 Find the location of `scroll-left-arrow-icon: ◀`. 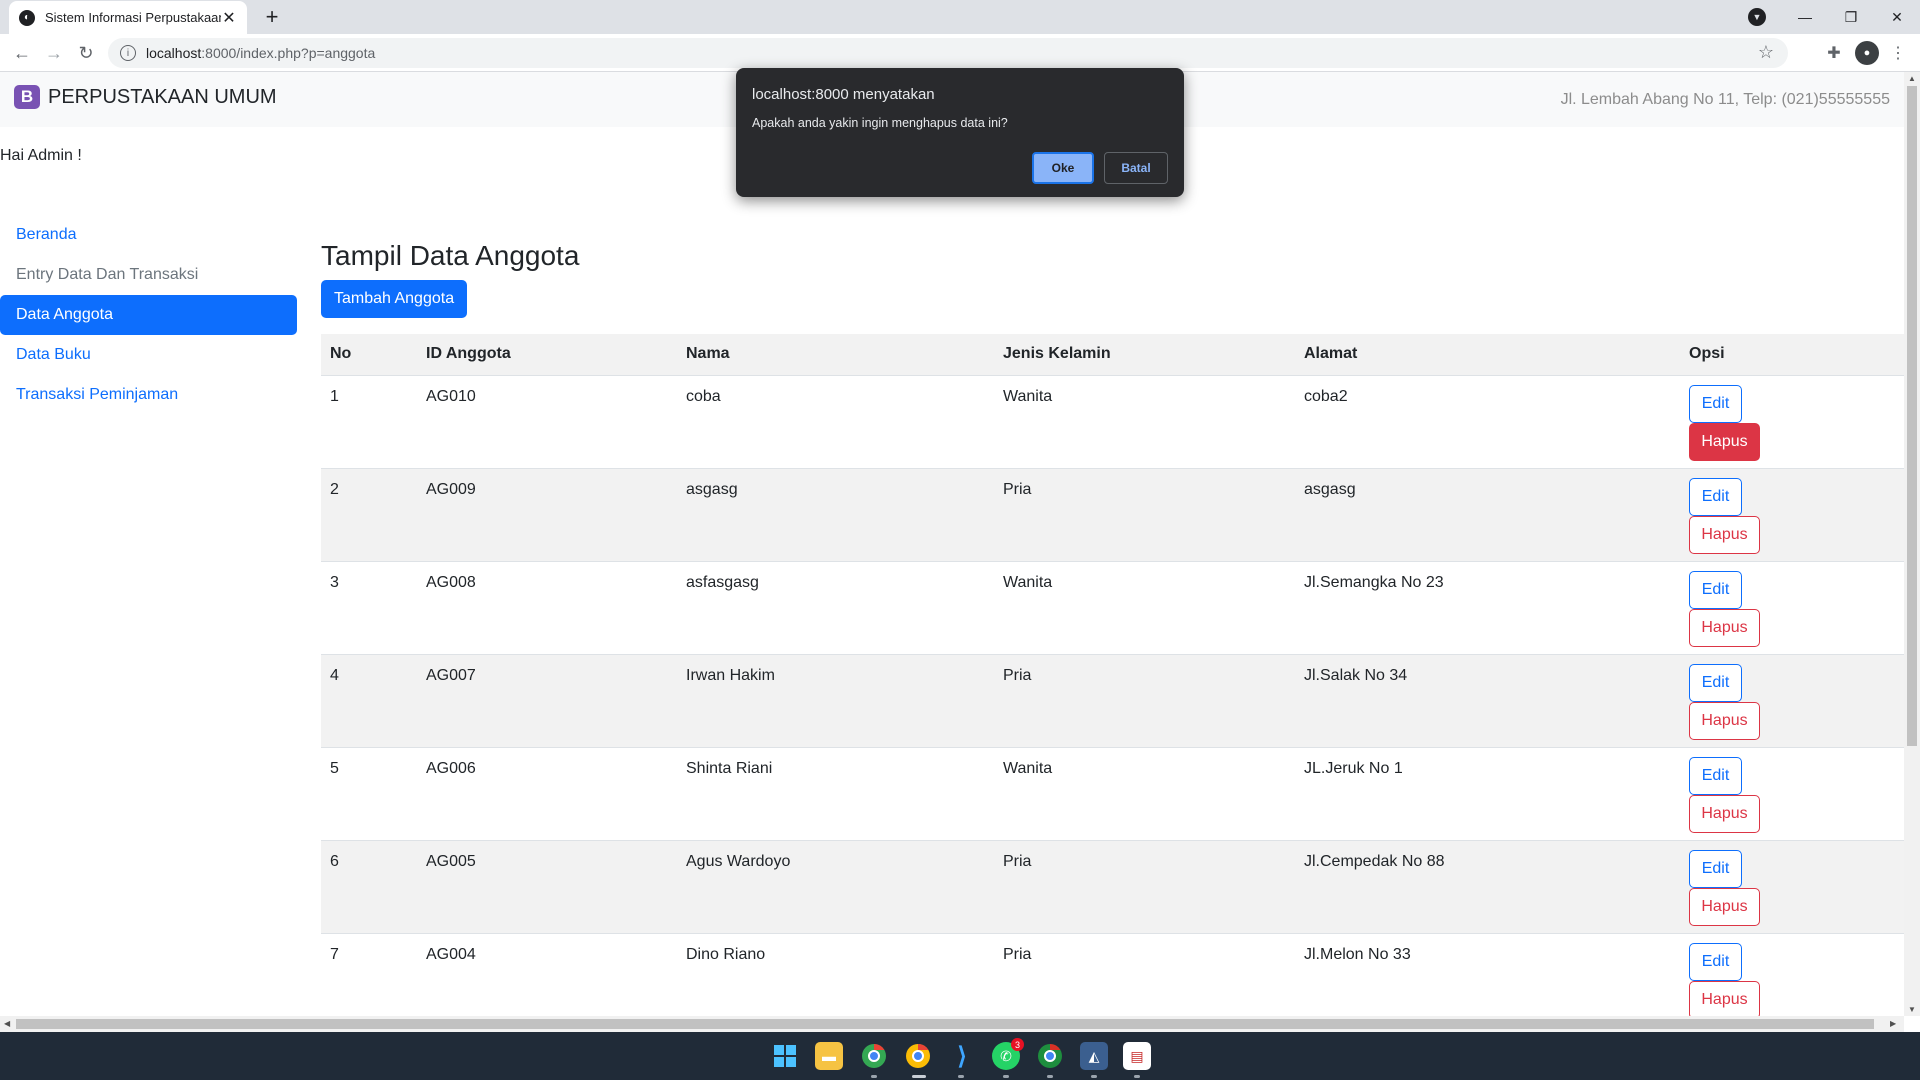

scroll-left-arrow-icon: ◀ is located at coordinates (7, 1023).